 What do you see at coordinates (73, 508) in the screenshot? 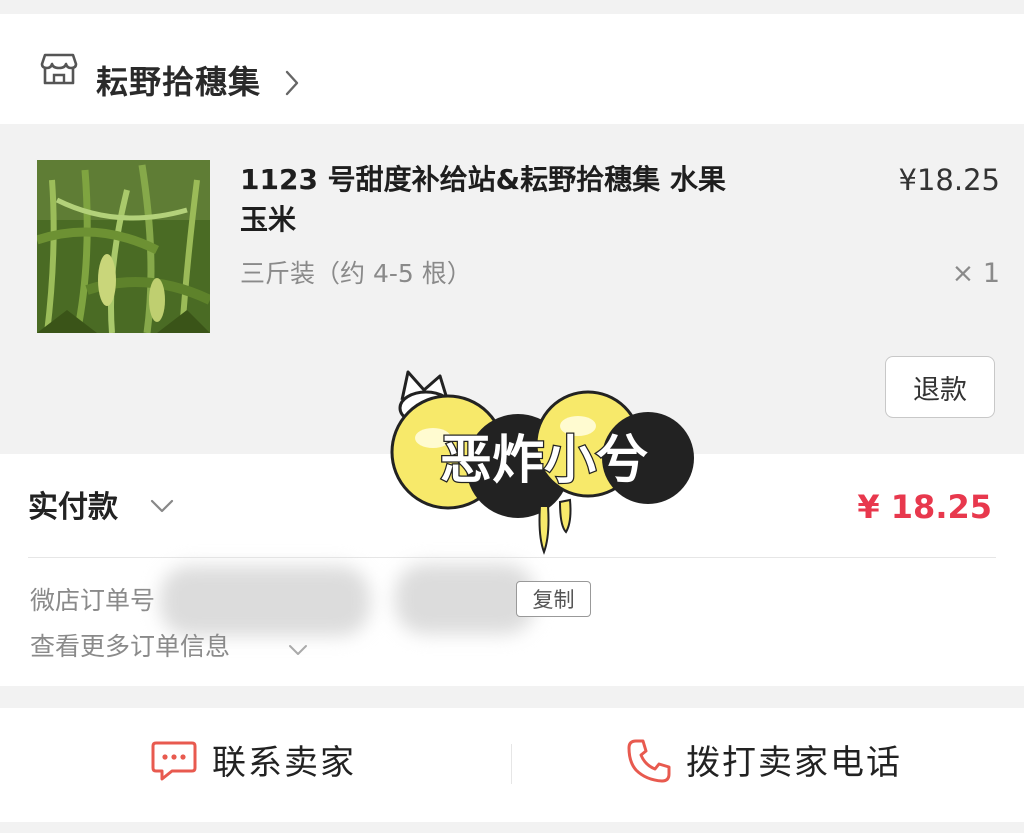
I see `paid-amount-label: 实付款` at bounding box center [73, 508].